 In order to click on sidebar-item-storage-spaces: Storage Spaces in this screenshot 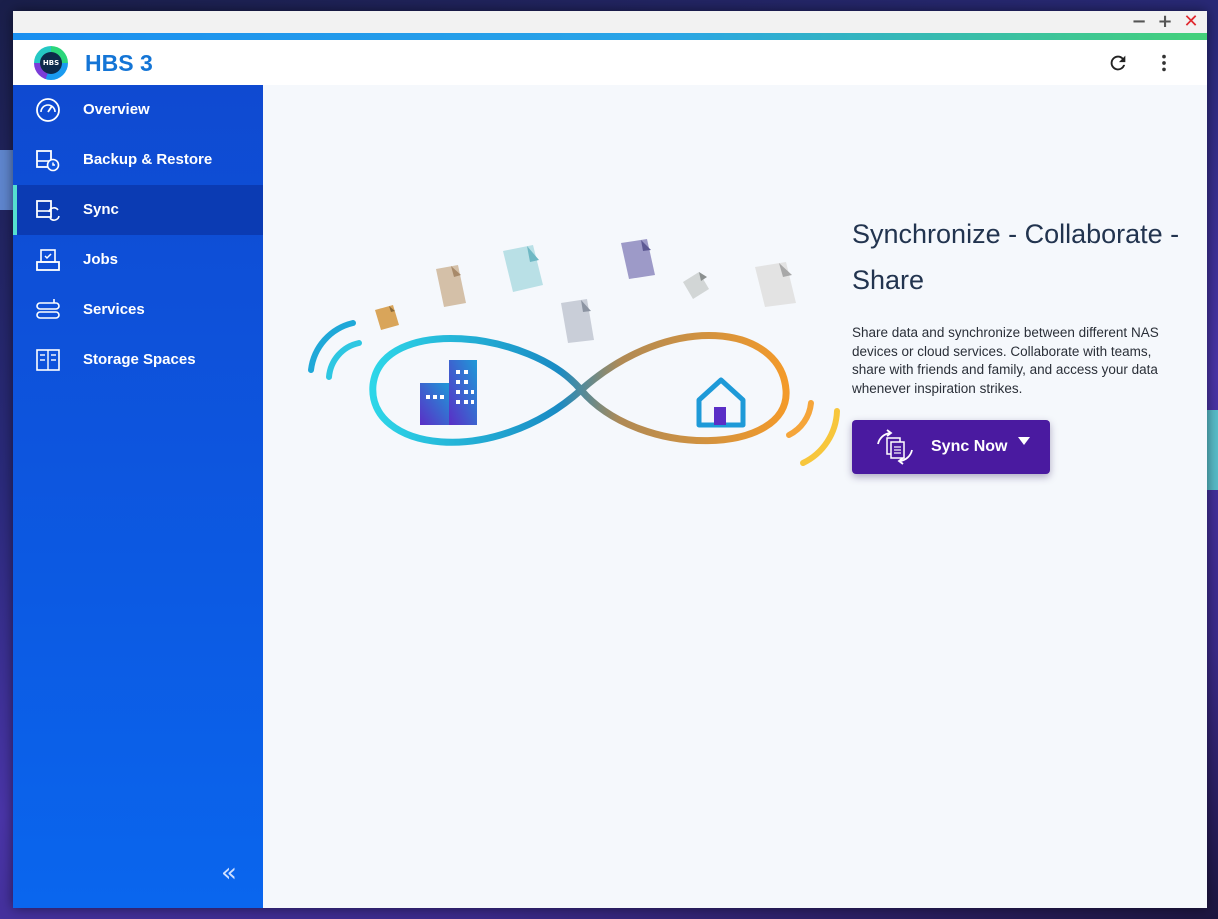, I will do `click(138, 360)`.